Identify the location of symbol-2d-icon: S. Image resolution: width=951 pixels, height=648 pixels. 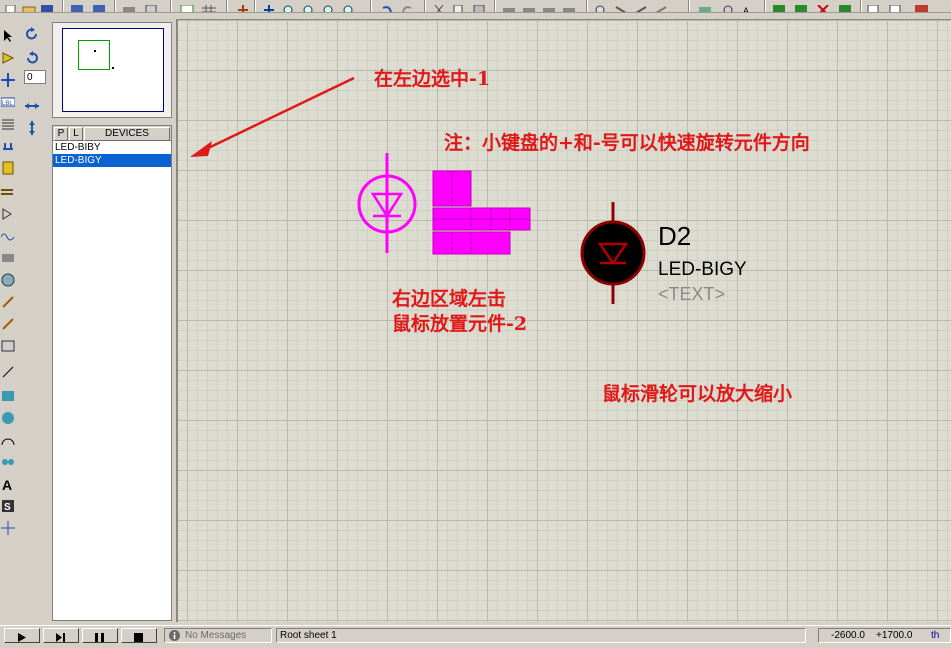
(8, 505).